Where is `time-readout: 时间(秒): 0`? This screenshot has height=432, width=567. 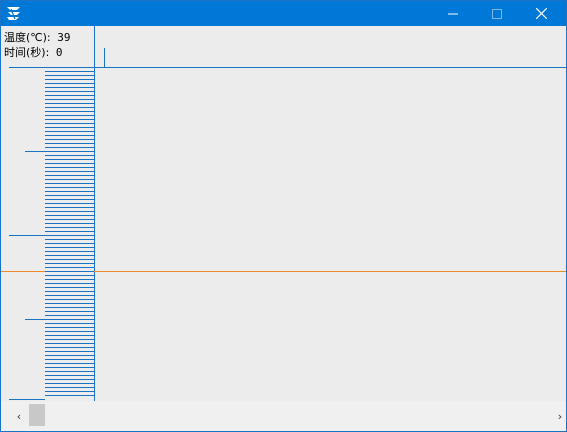 time-readout: 时间(秒): 0 is located at coordinates (33, 52).